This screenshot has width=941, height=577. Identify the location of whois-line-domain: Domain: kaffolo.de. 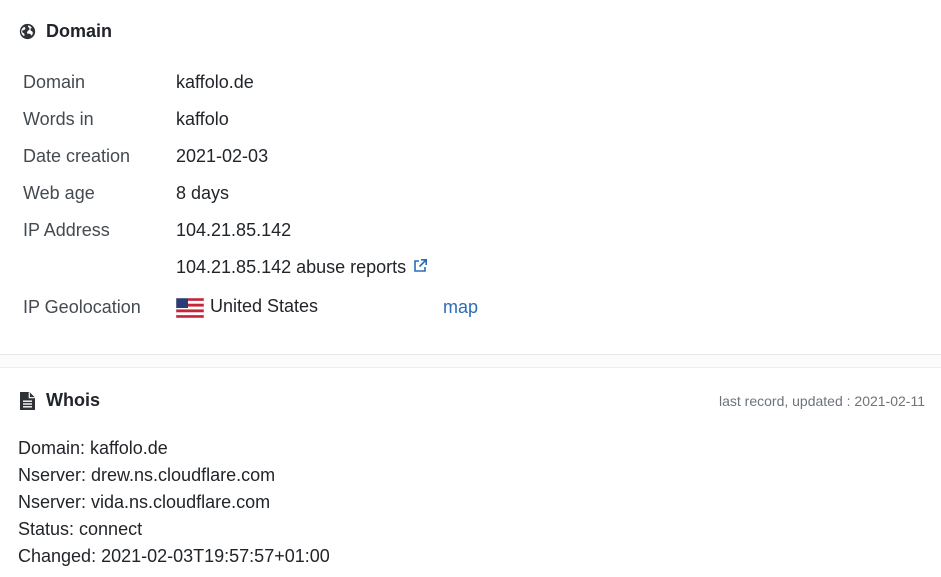
(93, 448).